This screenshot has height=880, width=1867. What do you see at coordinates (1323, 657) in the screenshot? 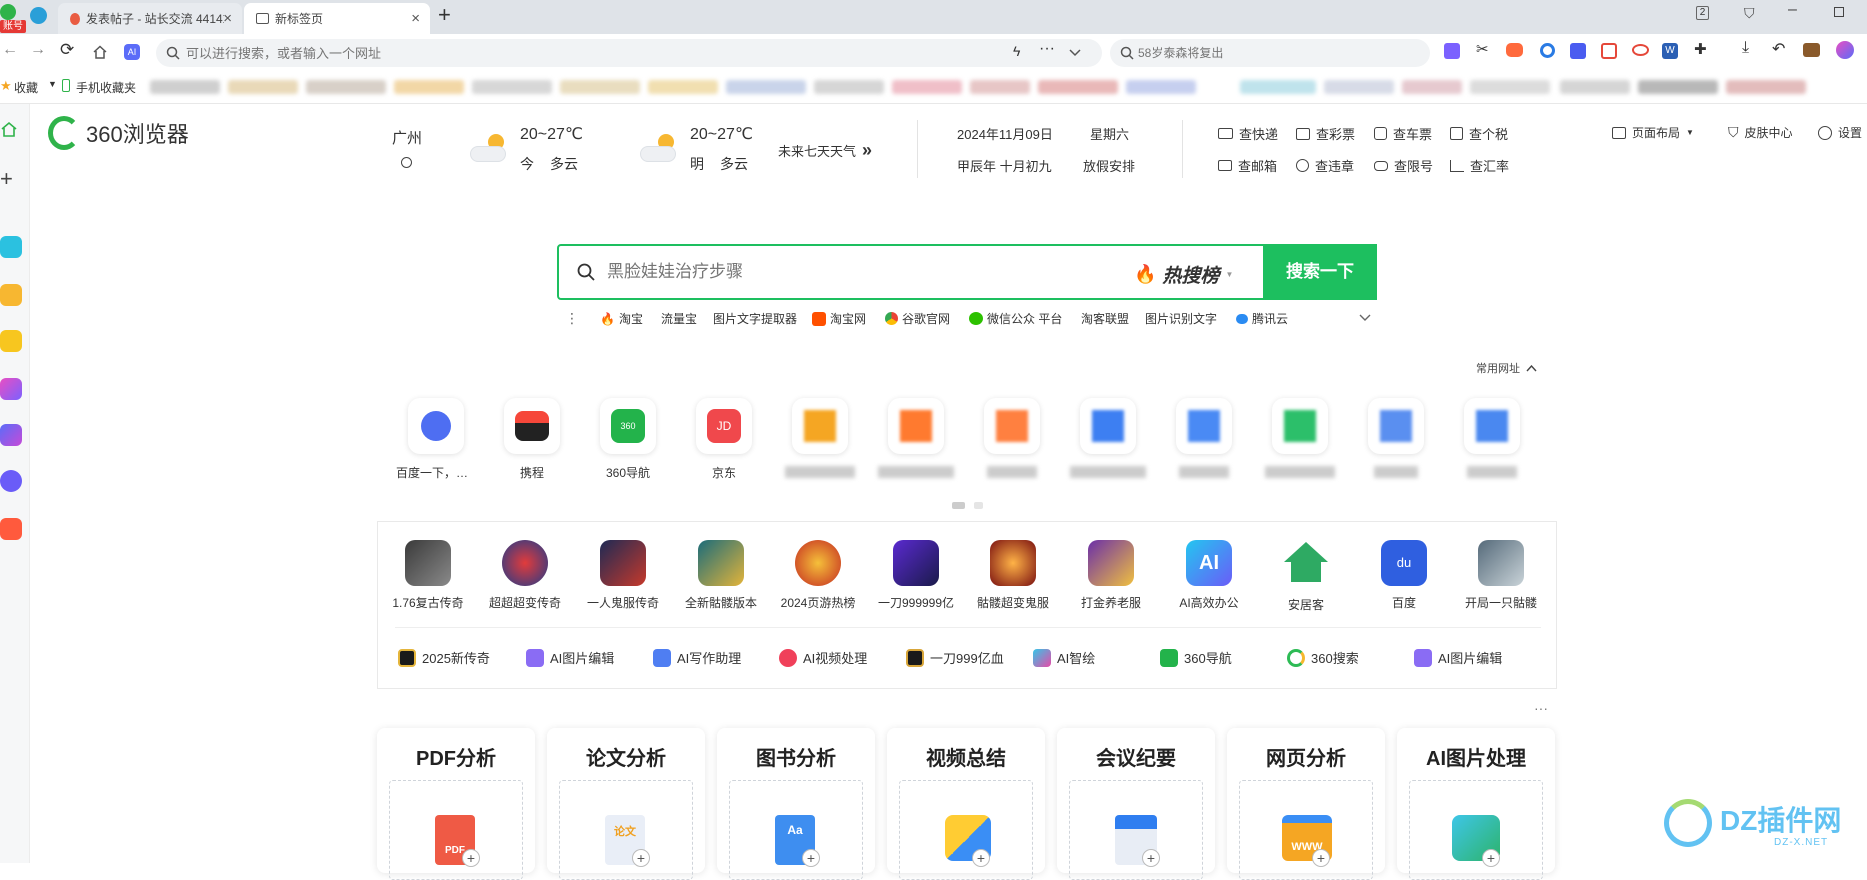
I see `promo-link: 360搜索` at bounding box center [1323, 657].